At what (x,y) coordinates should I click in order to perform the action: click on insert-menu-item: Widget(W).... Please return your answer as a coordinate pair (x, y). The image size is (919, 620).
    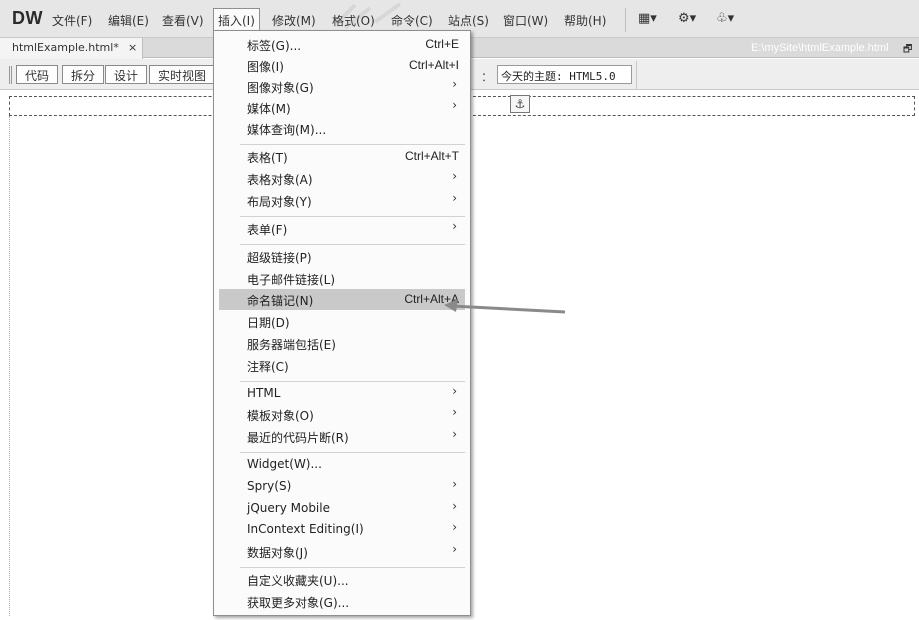
    Looking at the image, I should click on (342, 464).